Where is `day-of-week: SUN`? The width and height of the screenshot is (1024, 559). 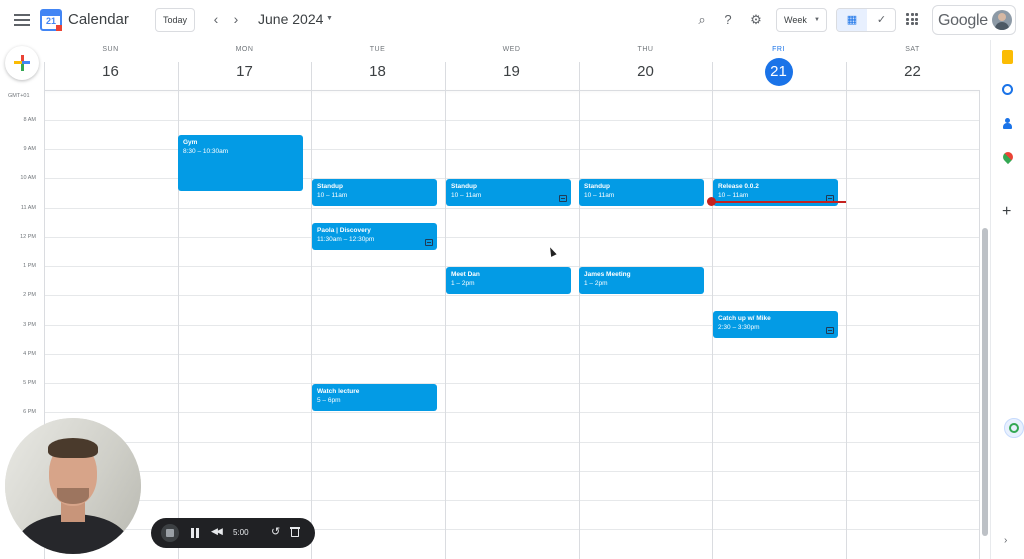
day-of-week: SUN is located at coordinates (110, 49).